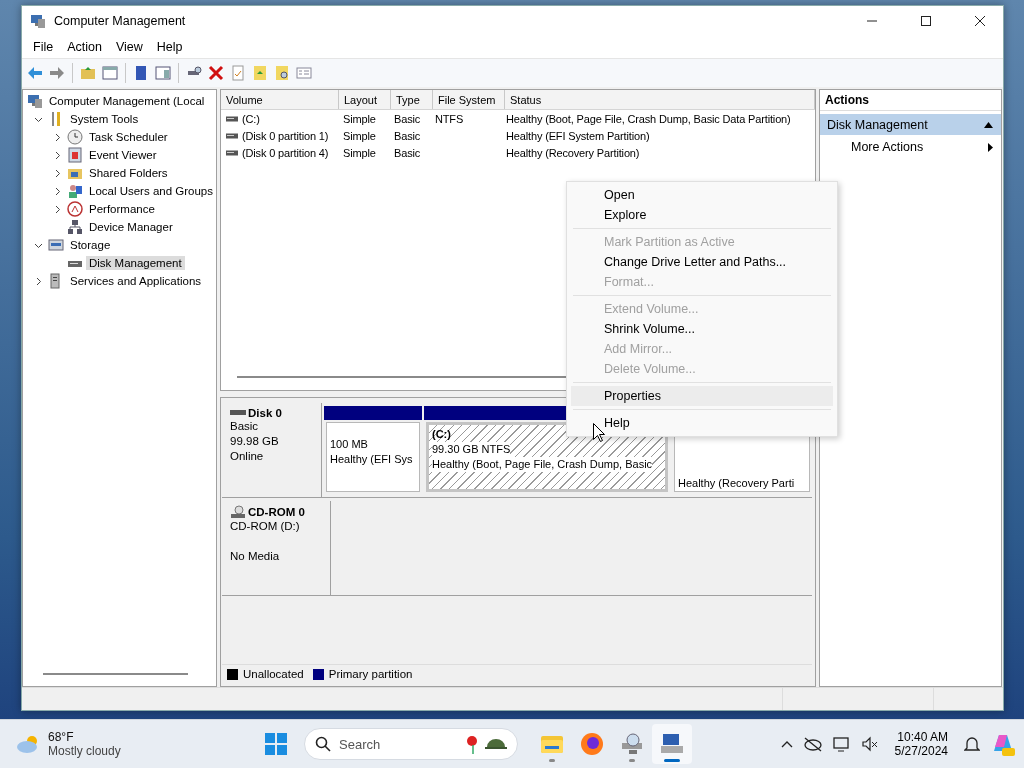 The image size is (1024, 768). I want to click on tree-item: System Tools, so click(104, 119).